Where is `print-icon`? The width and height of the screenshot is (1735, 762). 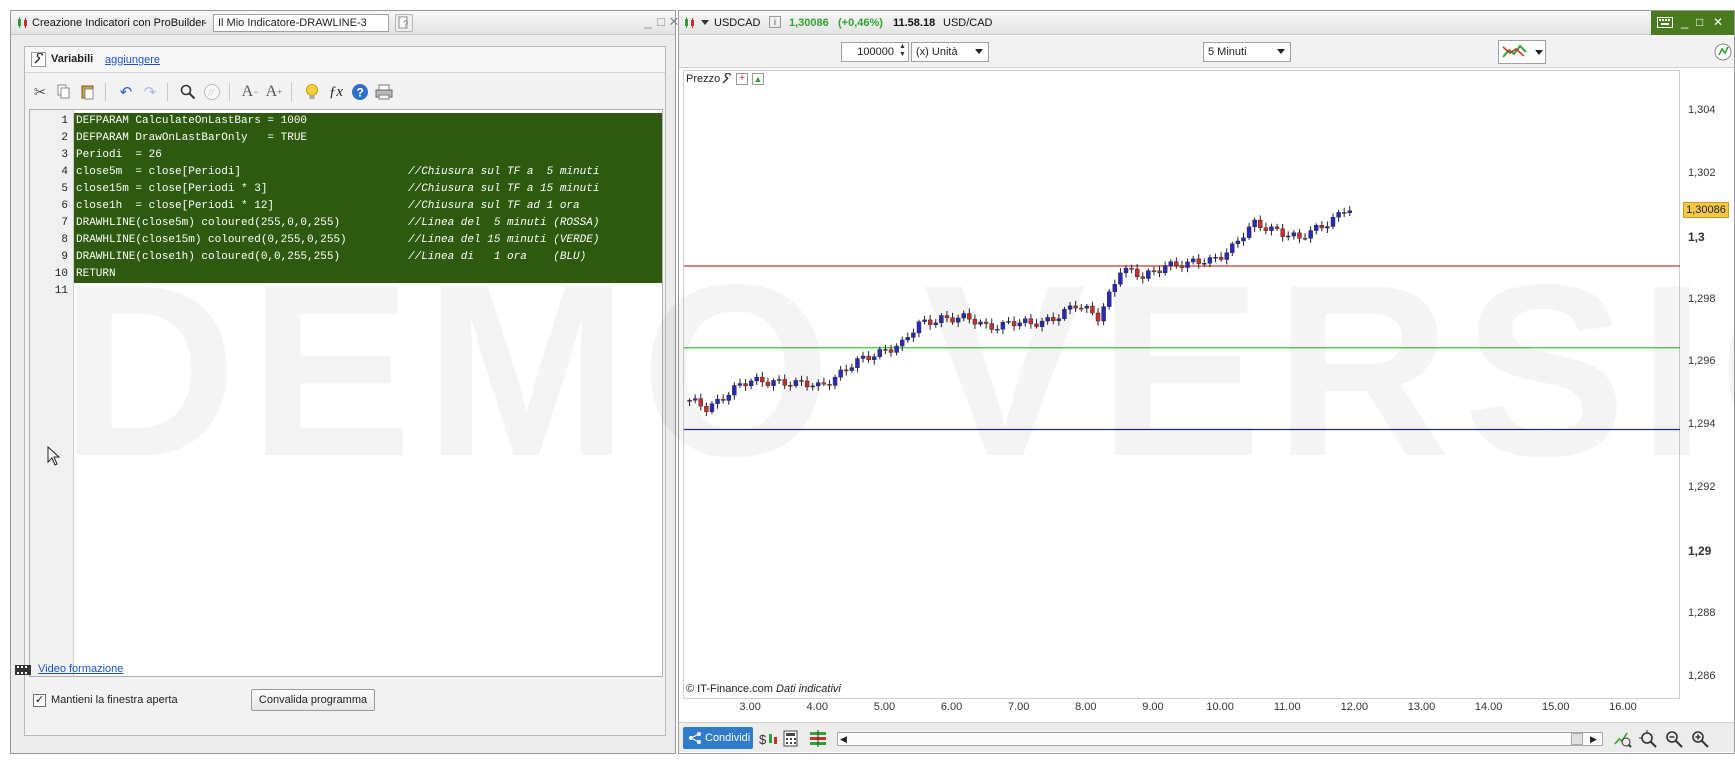 print-icon is located at coordinates (384, 92).